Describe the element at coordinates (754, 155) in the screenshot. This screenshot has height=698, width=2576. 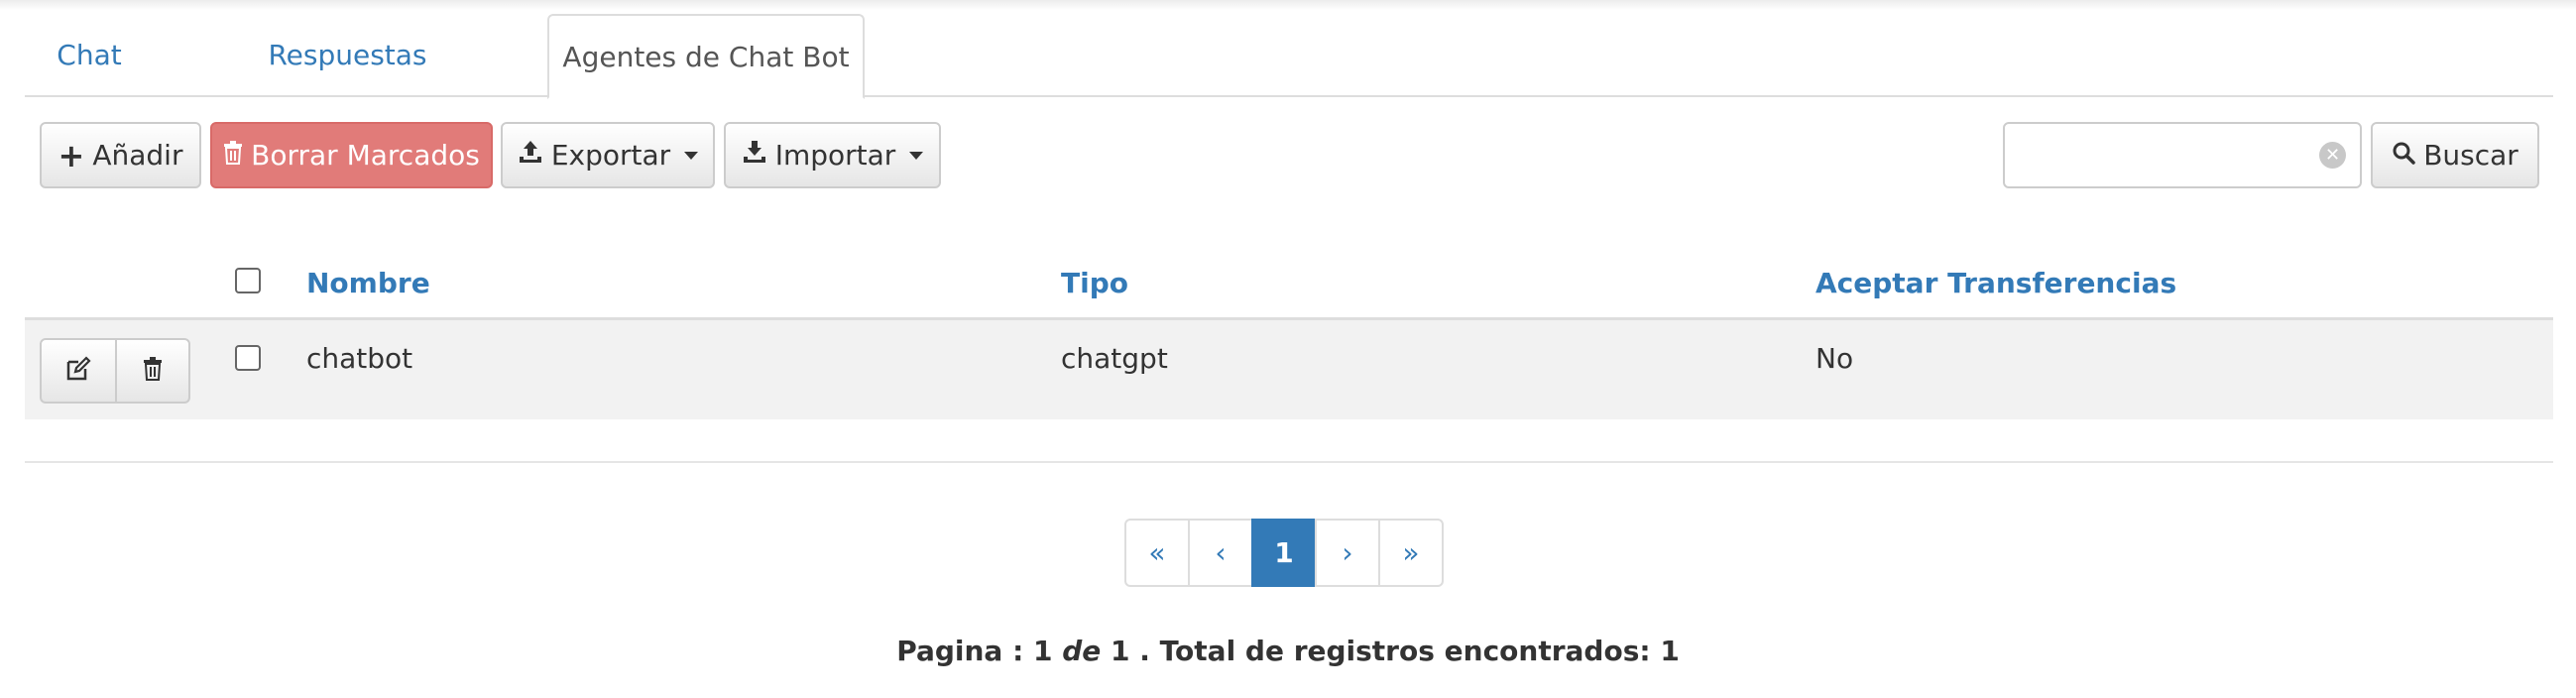
I see `download-icon` at that location.